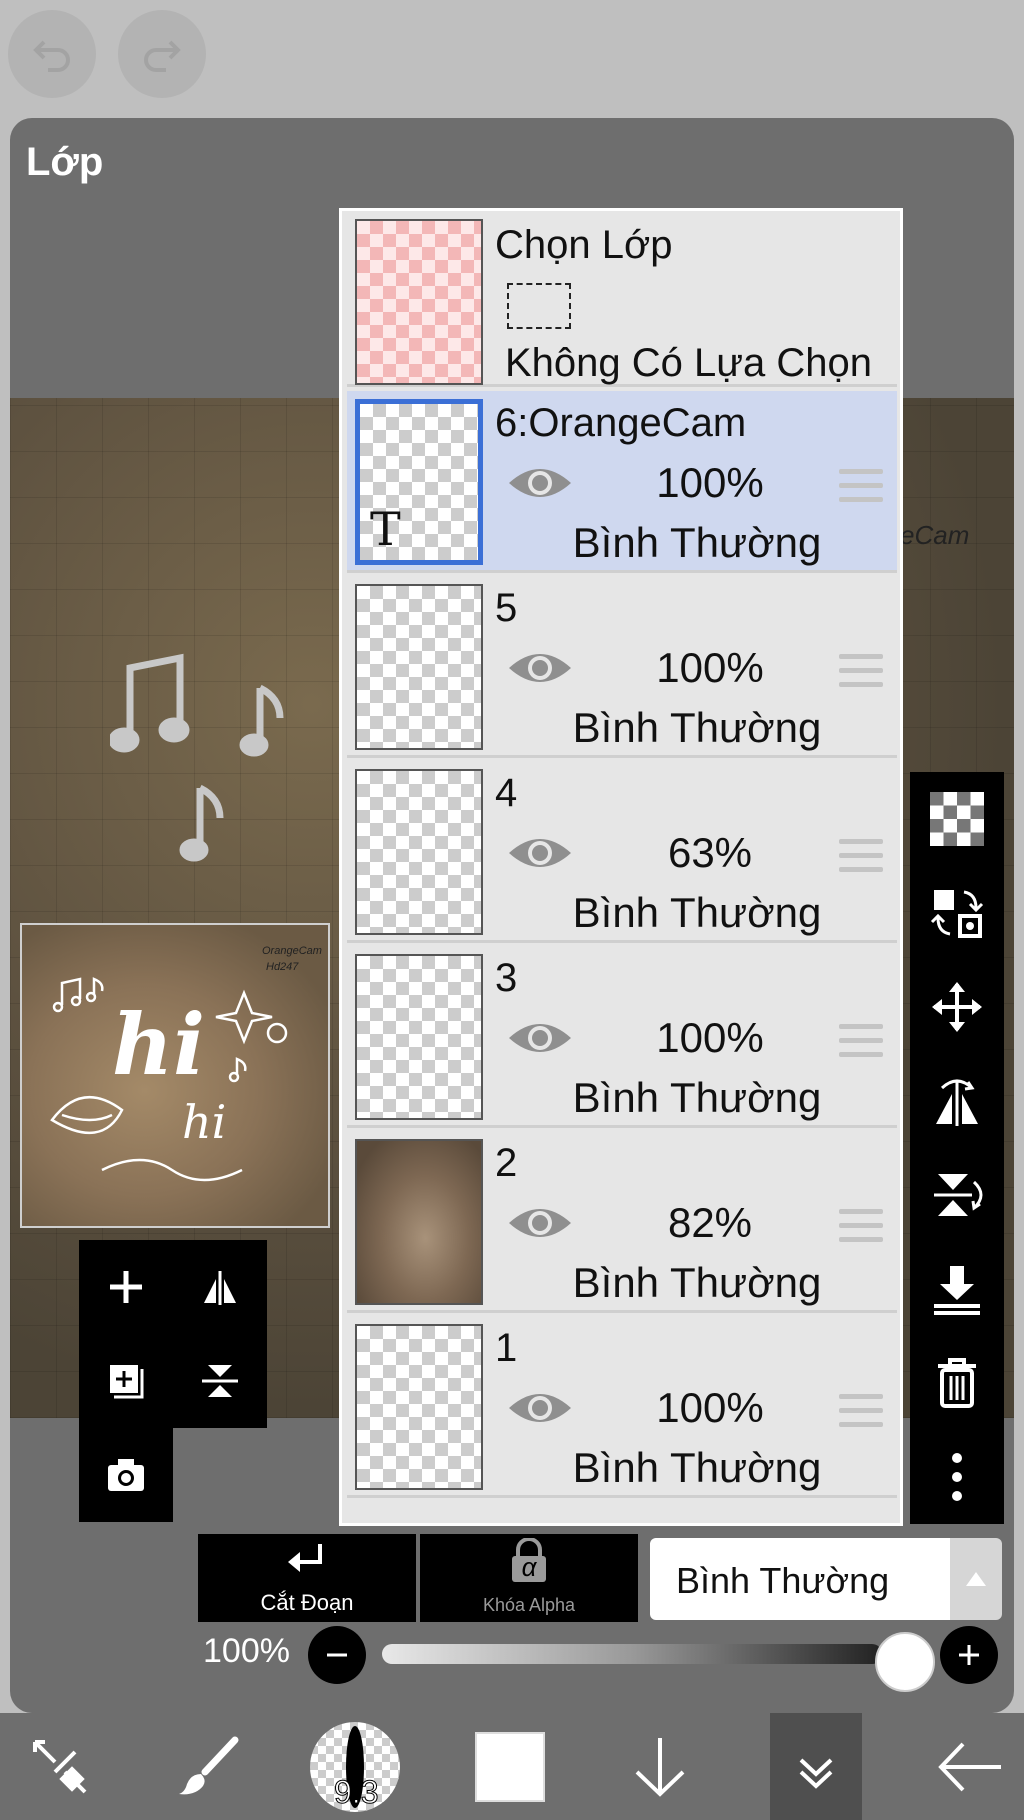  Describe the element at coordinates (506, 1163) in the screenshot. I see `layer-name: 2` at that location.